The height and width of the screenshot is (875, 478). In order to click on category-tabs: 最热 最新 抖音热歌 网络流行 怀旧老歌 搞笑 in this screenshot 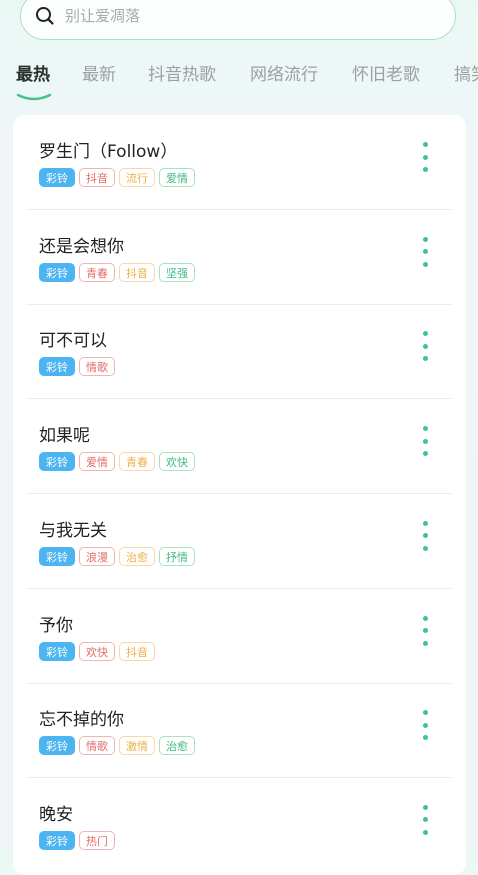, I will do `click(239, 80)`.